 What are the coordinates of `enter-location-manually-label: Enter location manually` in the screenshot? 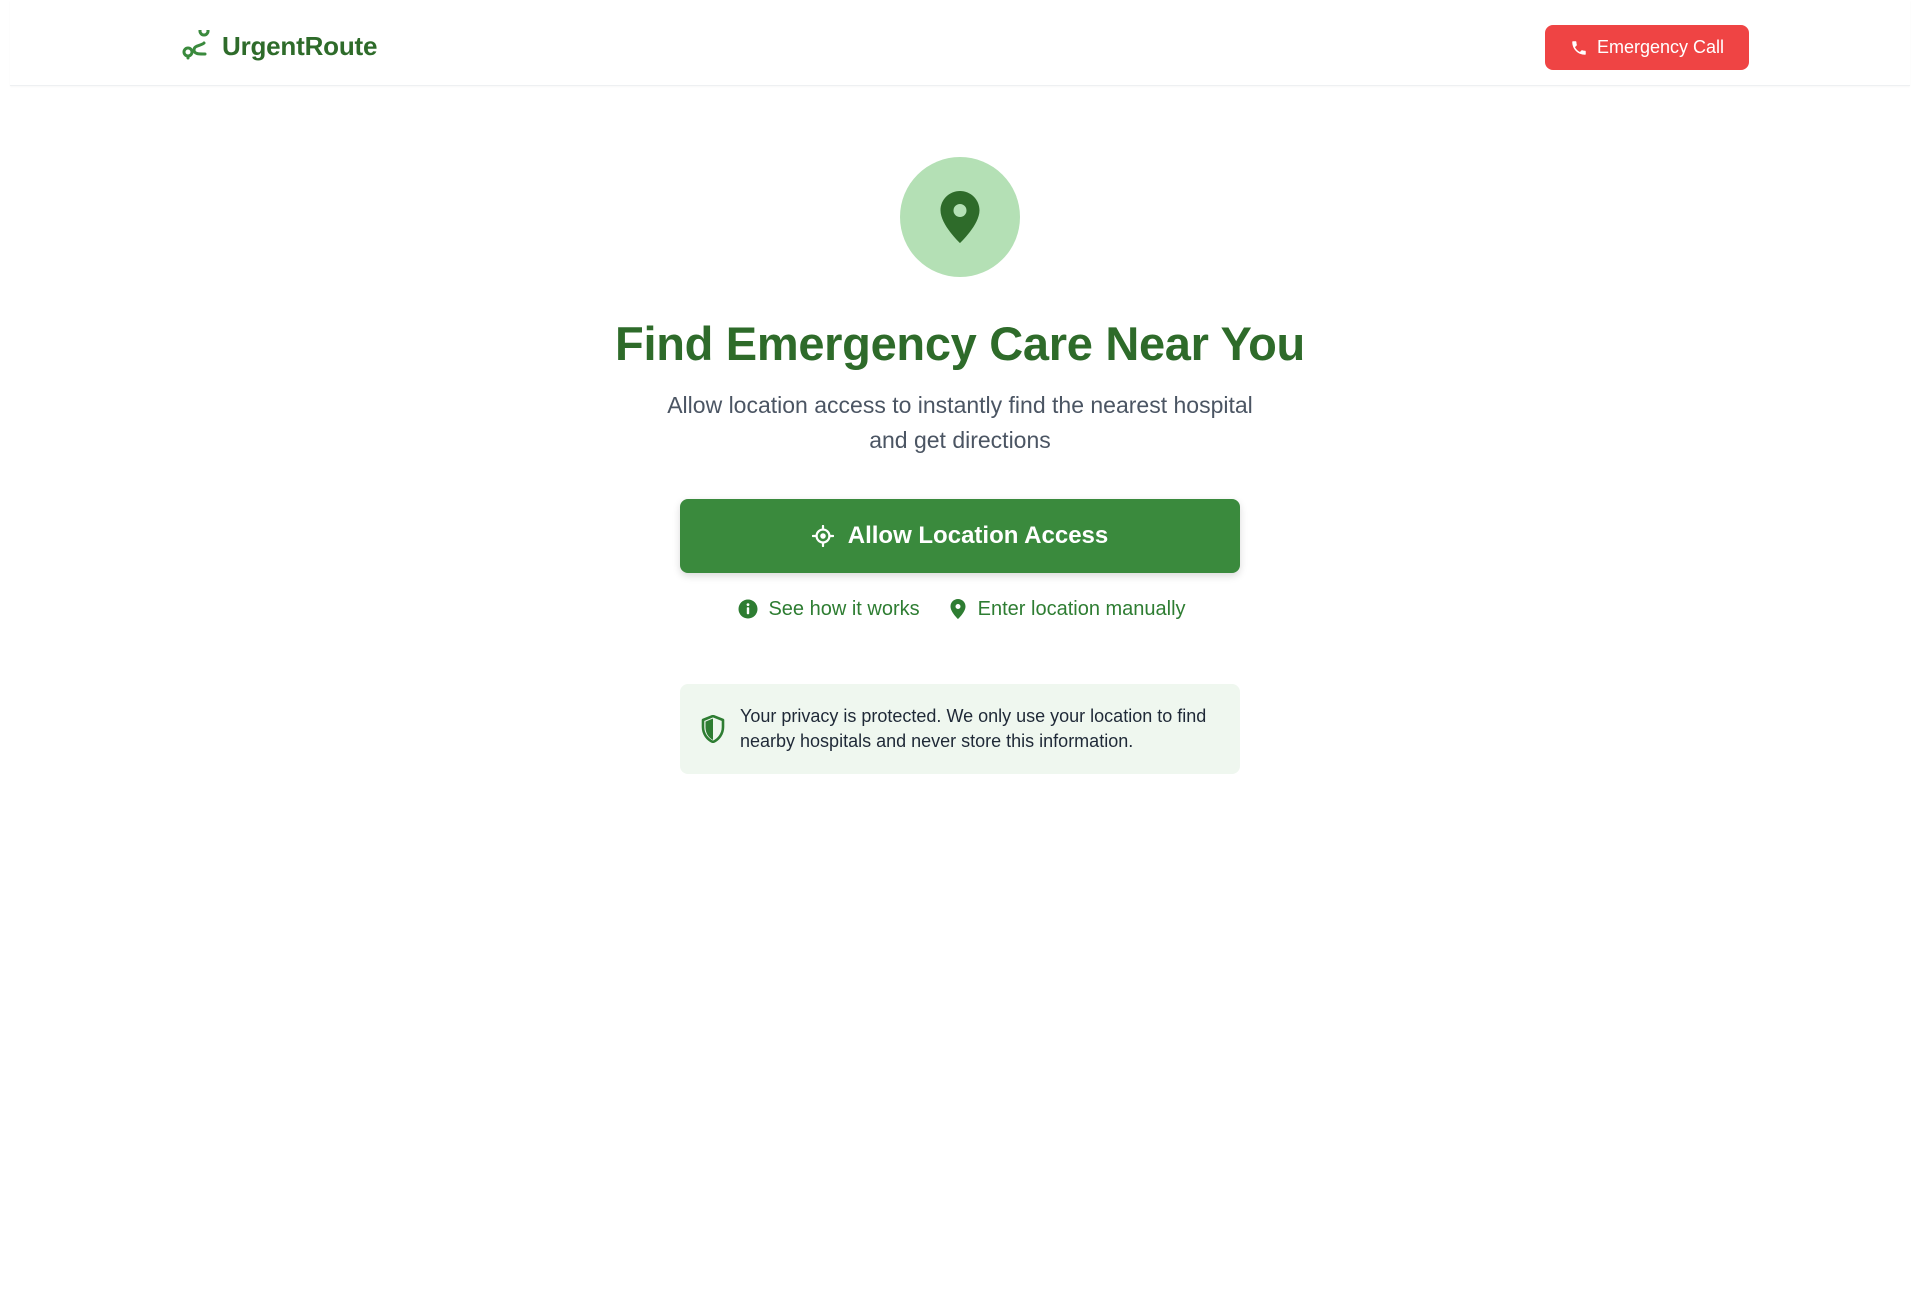 It's located at (1081, 608).